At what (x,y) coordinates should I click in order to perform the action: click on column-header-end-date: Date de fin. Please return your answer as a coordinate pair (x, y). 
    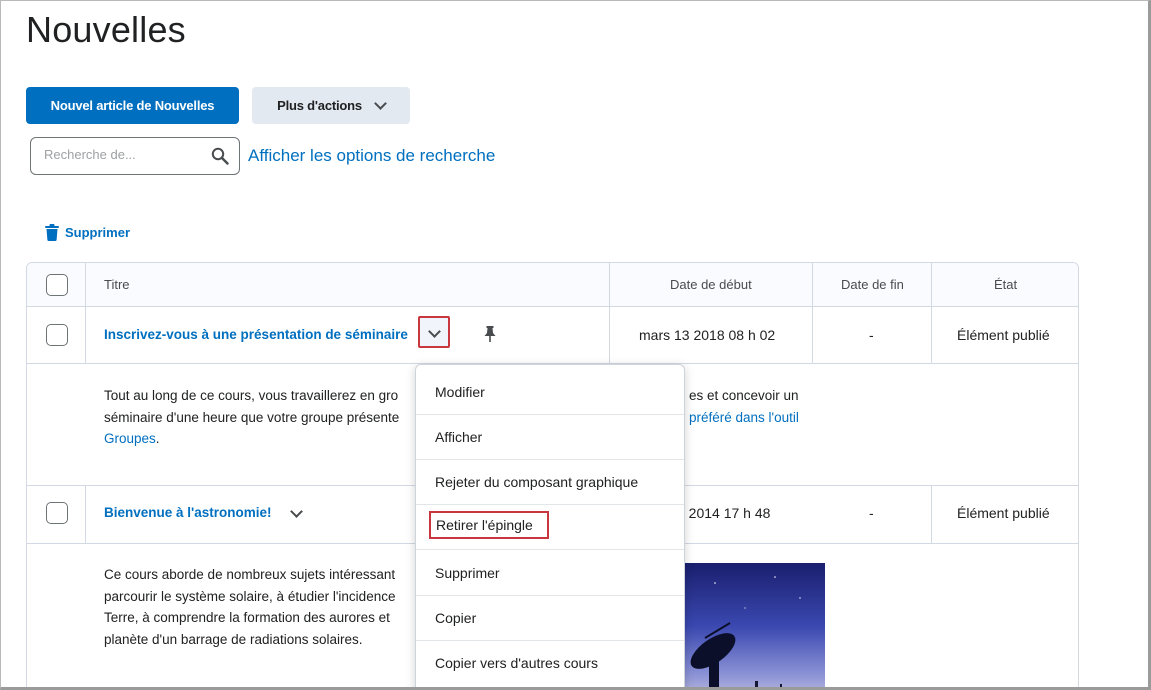
    Looking at the image, I should click on (872, 284).